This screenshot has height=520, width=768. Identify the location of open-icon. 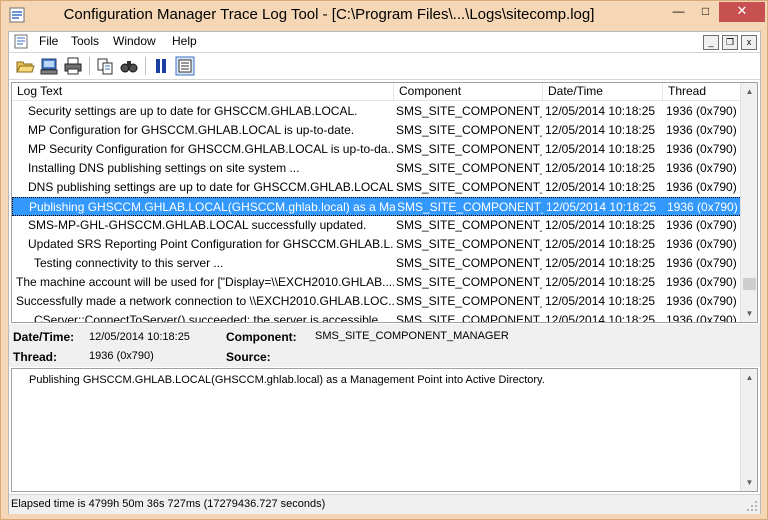
(25, 66).